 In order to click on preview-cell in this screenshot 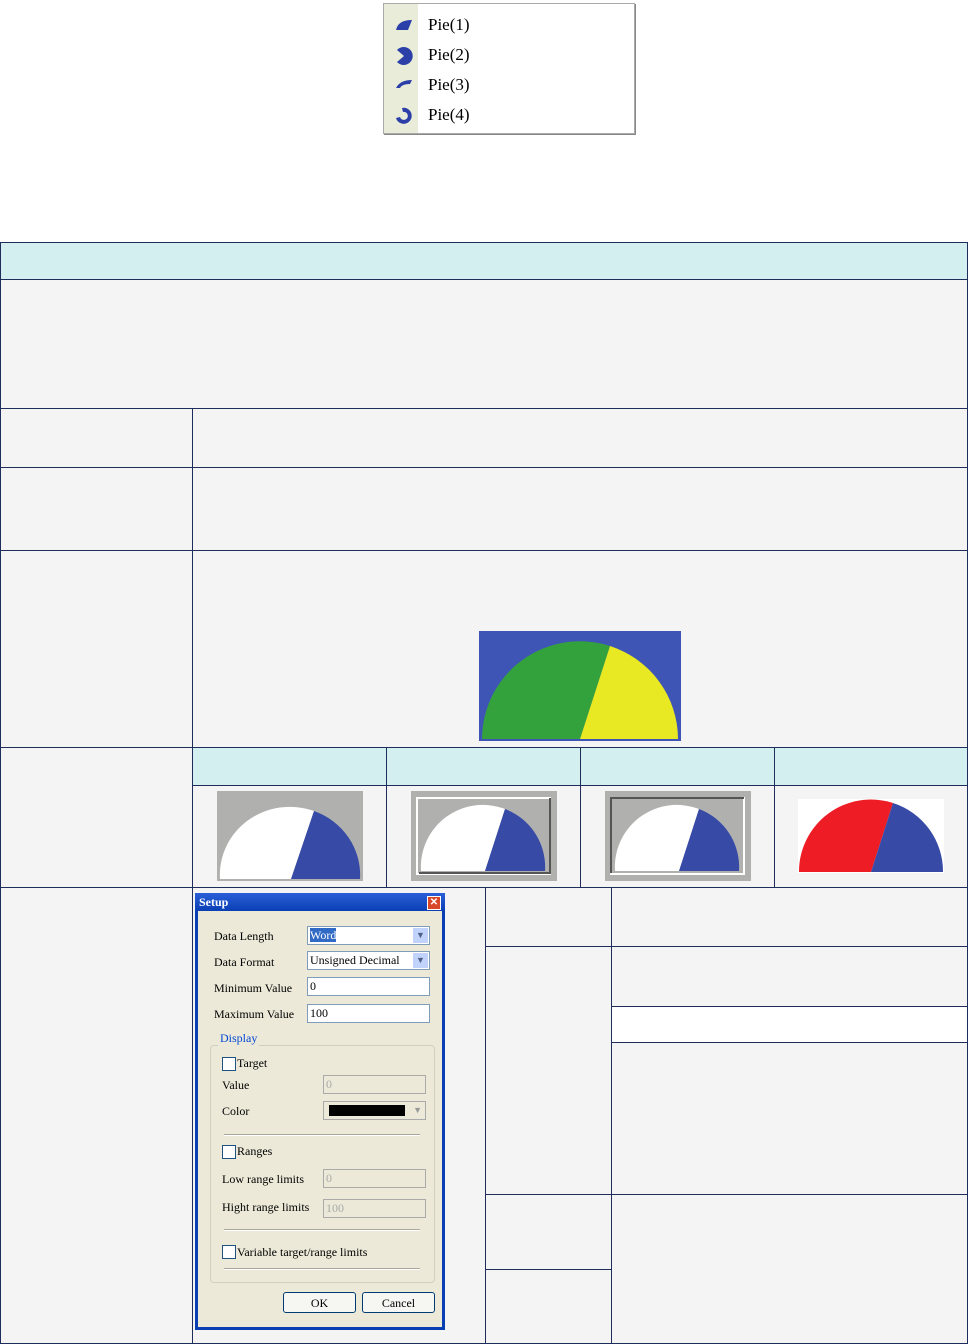, I will do `click(580, 649)`.